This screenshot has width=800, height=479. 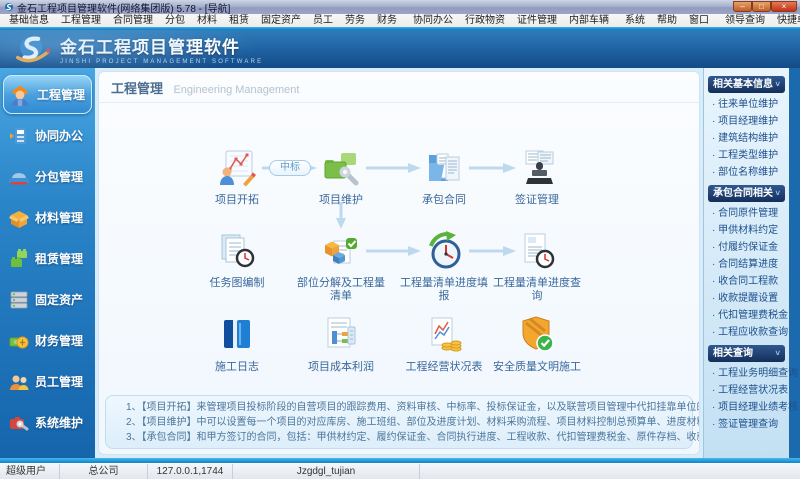 I want to click on sidebar-item-label: 固定资产, so click(x=59, y=300).